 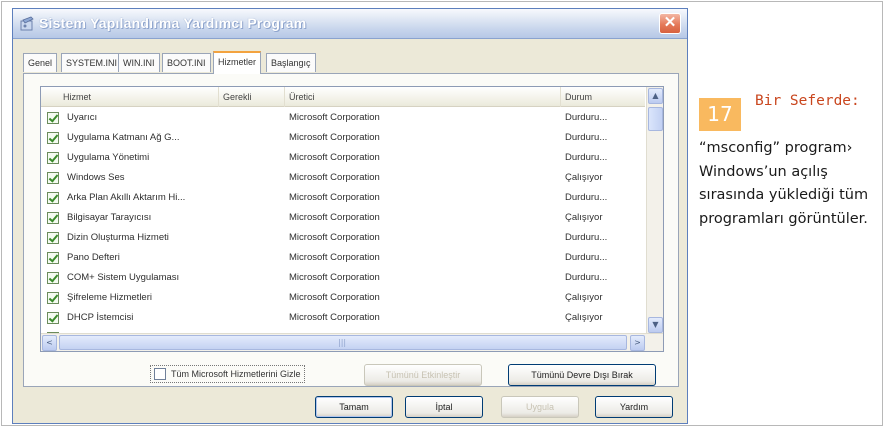 What do you see at coordinates (807, 101) in the screenshot?
I see `step-title: Bir Seferde:` at bounding box center [807, 101].